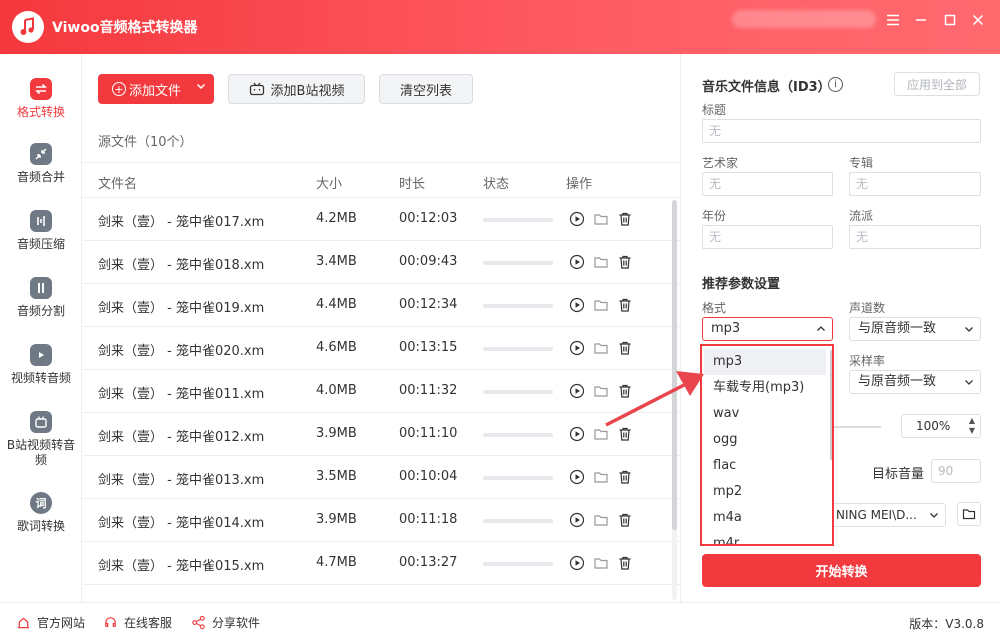  I want to click on sidebar-item-bilibili-to-audio: B站视频转音频, so click(41, 441).